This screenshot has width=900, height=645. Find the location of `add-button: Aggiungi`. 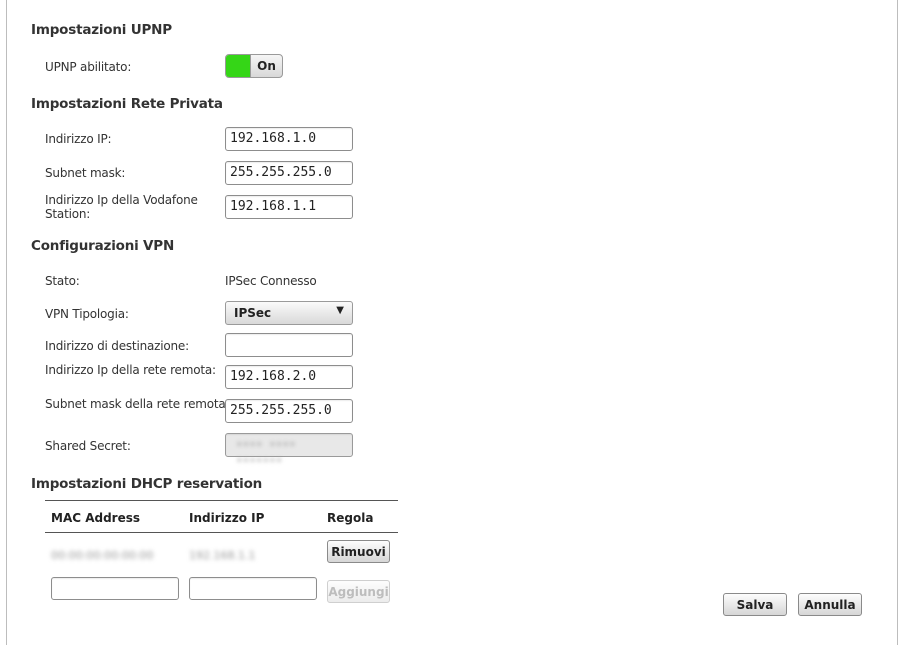

add-button: Aggiungi is located at coordinates (358, 591).